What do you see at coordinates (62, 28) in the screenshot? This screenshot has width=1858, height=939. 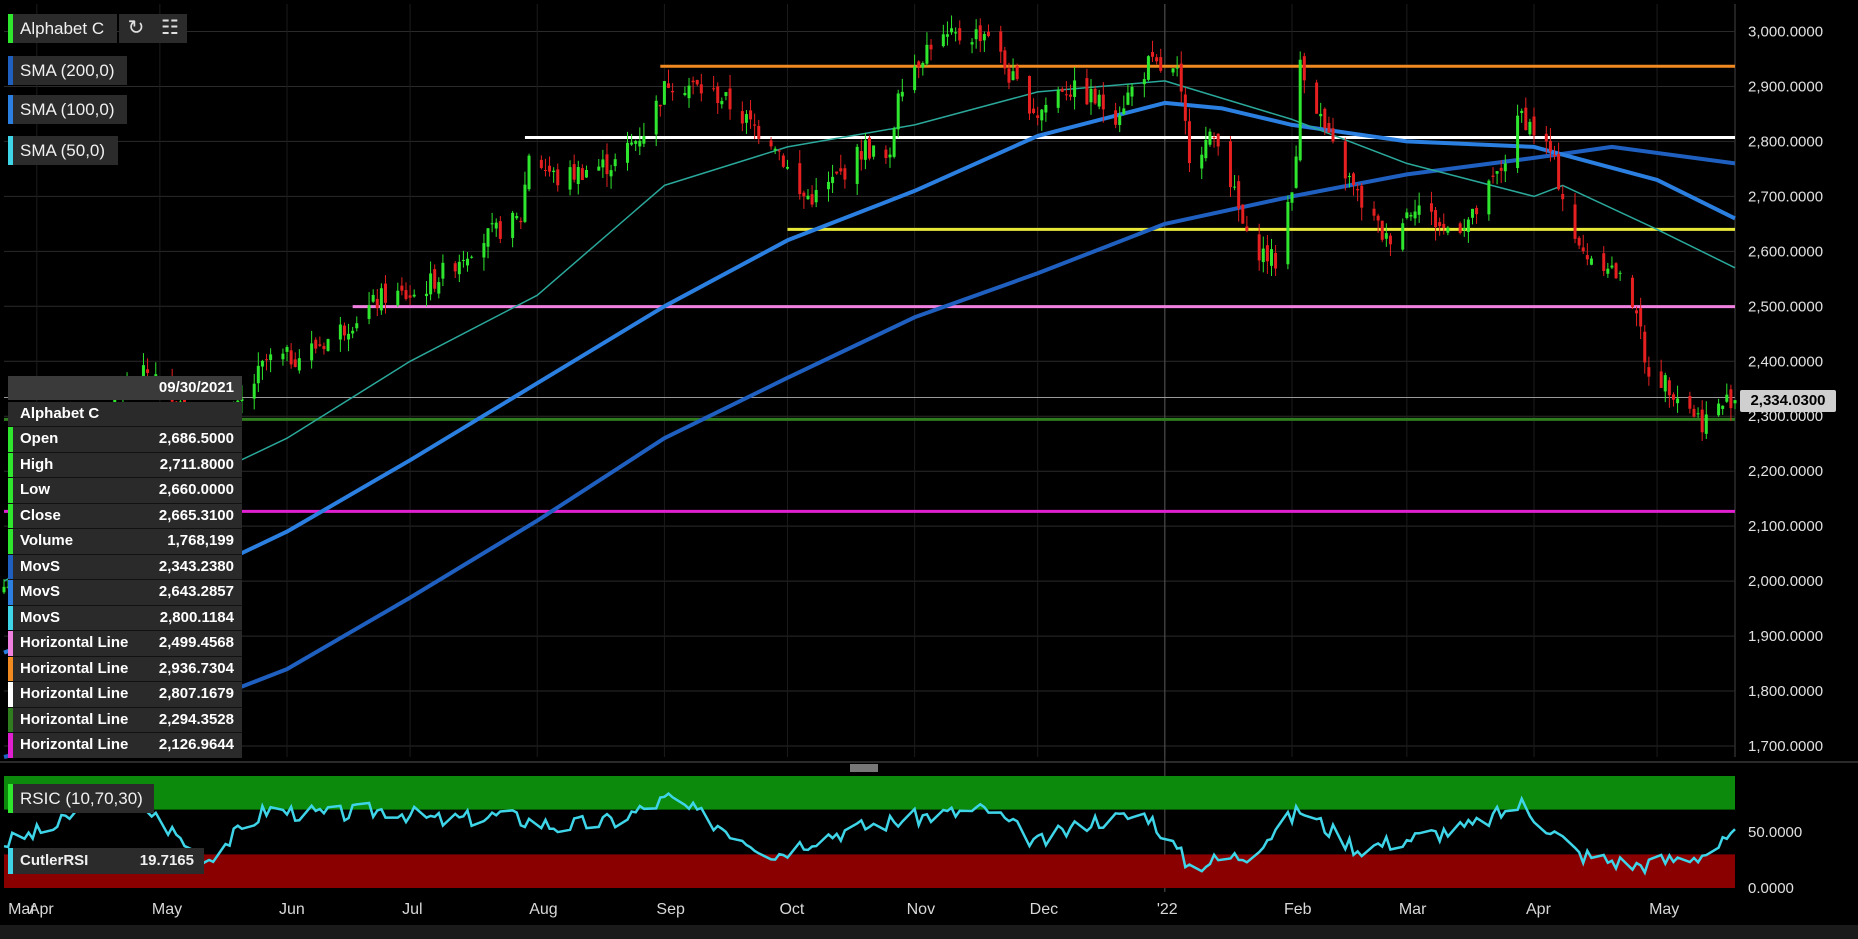 I see `symbol-tag: Alphabet C` at bounding box center [62, 28].